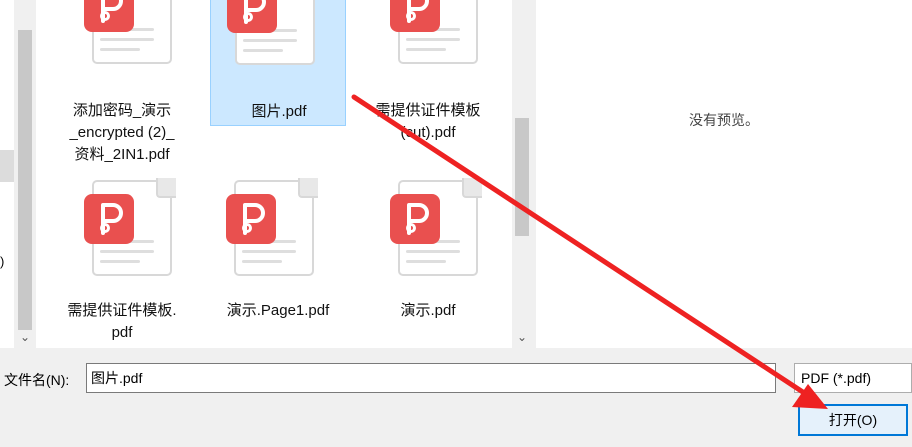 The height and width of the screenshot is (447, 912). I want to click on open-button: 打开(O), so click(853, 420).